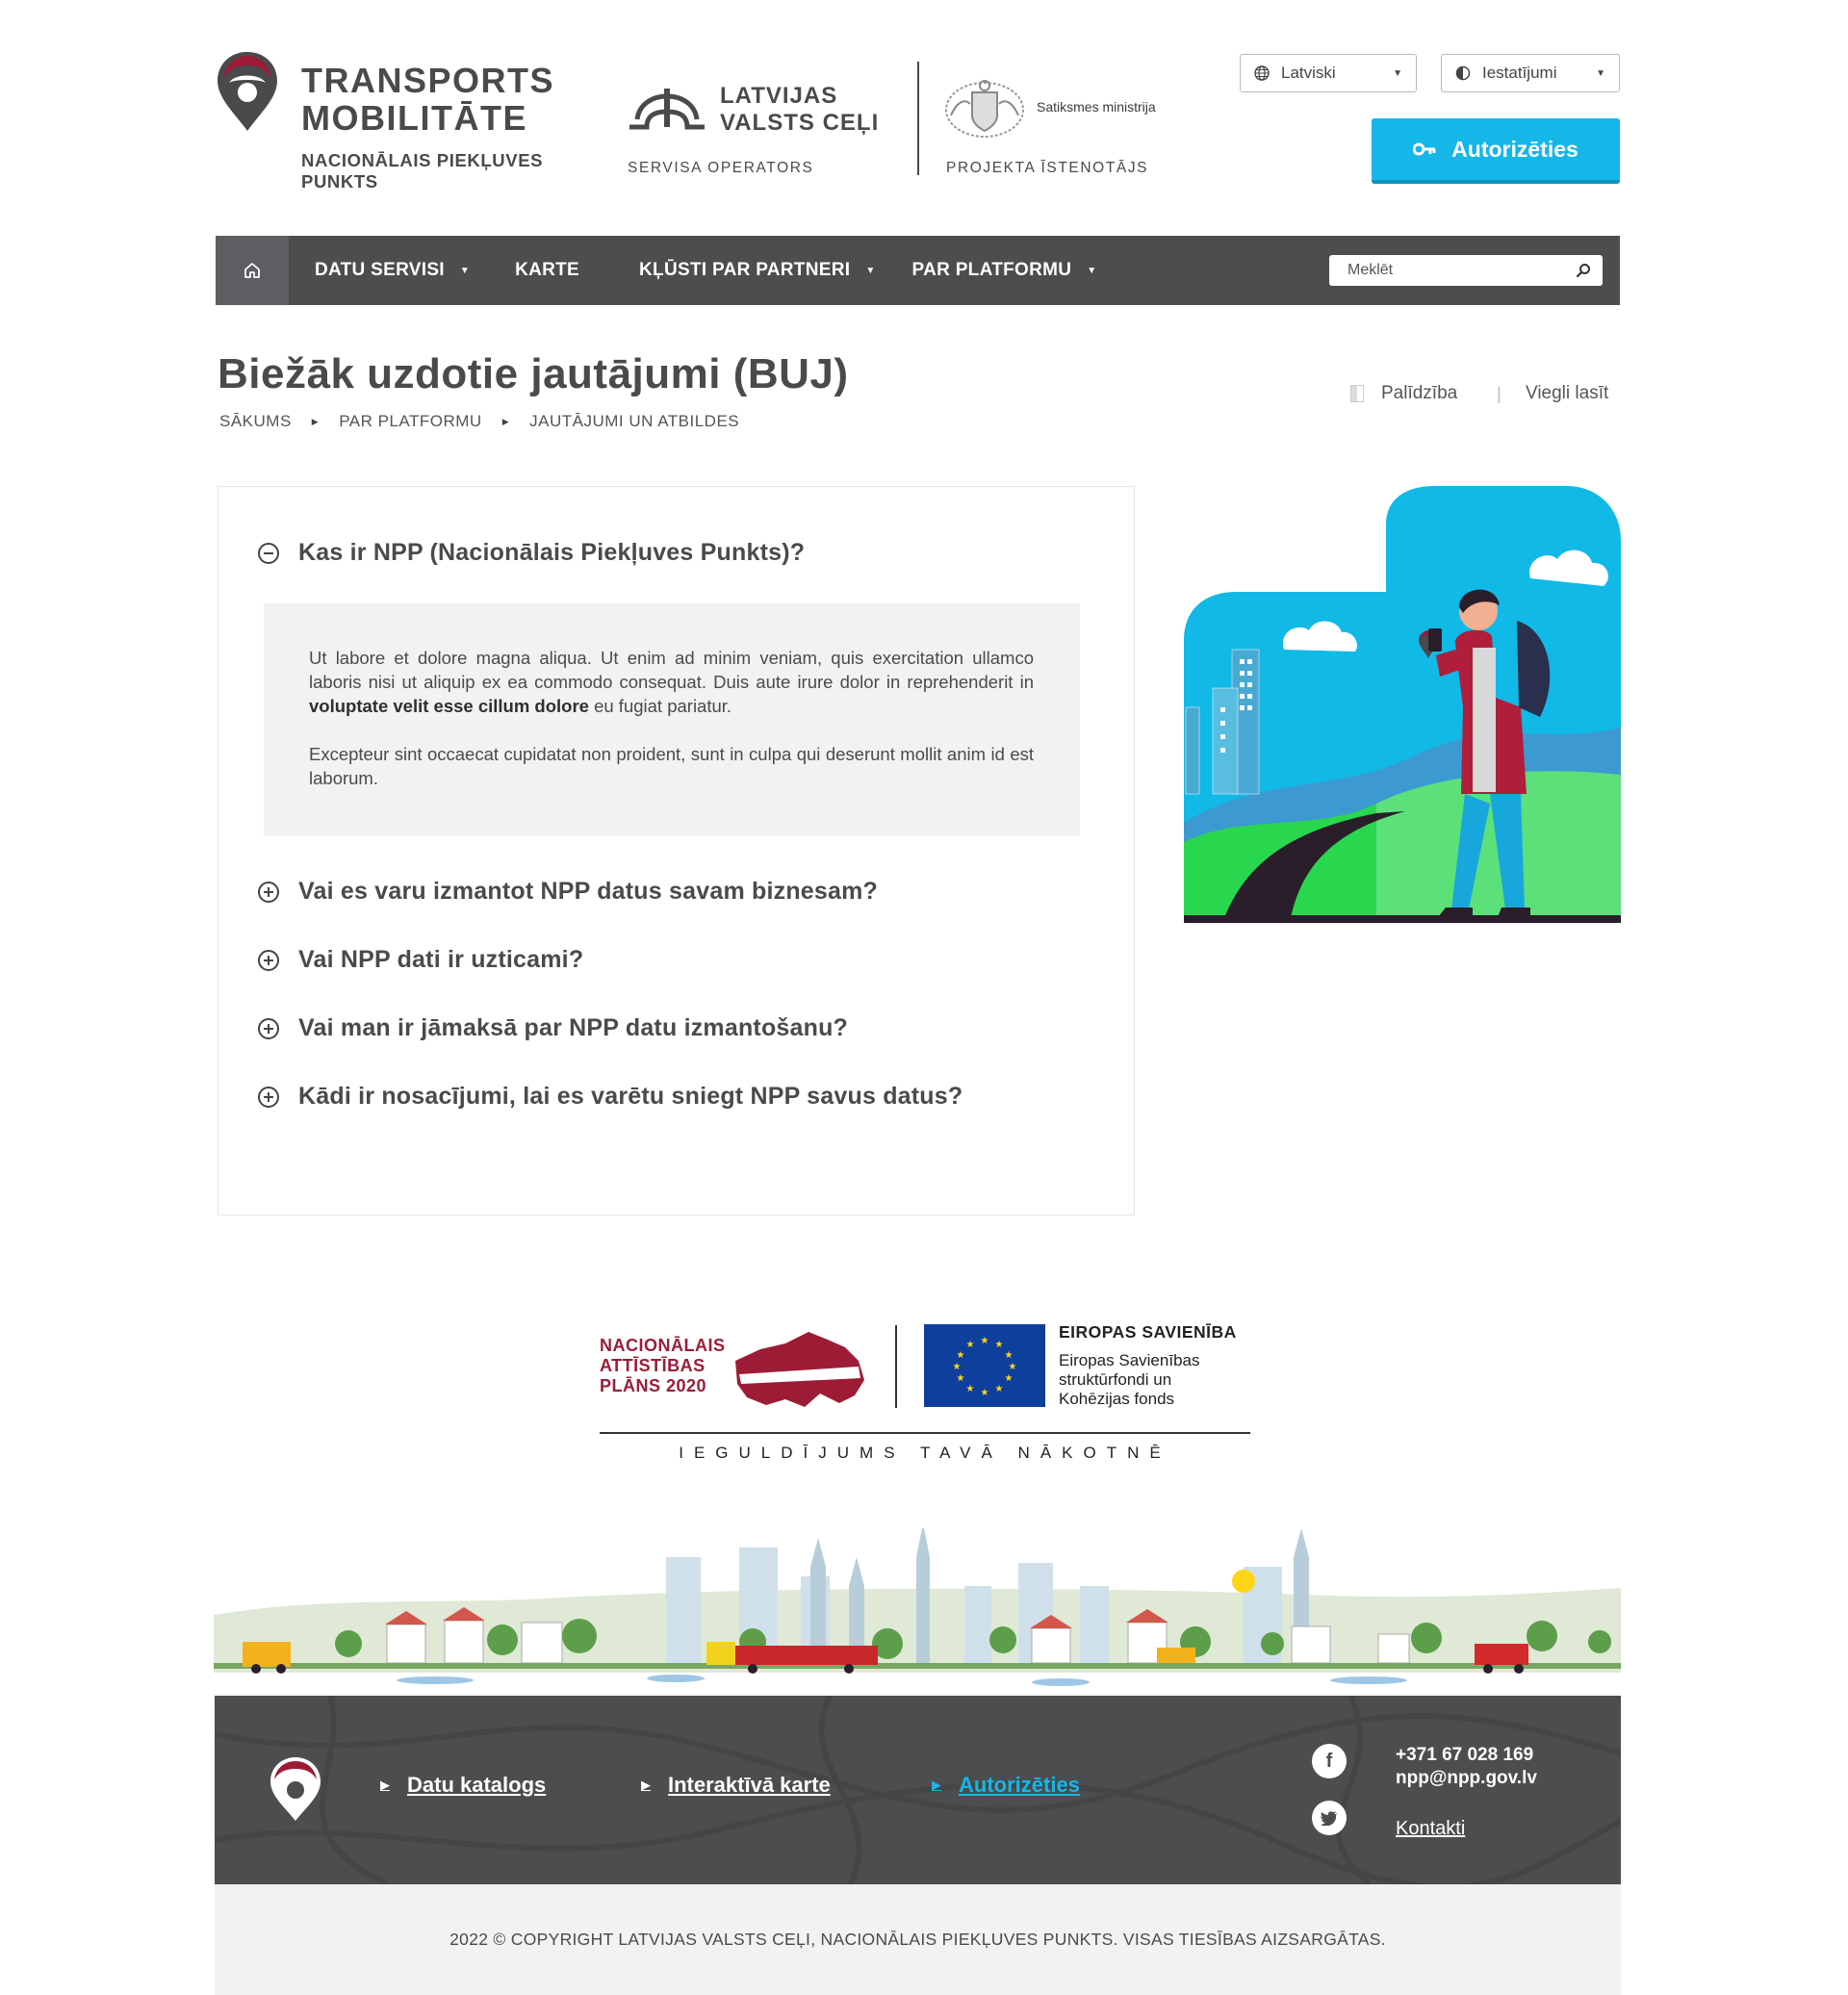 Image resolution: width=1848 pixels, height=1995 pixels. Describe the element at coordinates (449, 706) in the screenshot. I see `answer-bold-text: voluptate velit esse cillum dolore` at that location.